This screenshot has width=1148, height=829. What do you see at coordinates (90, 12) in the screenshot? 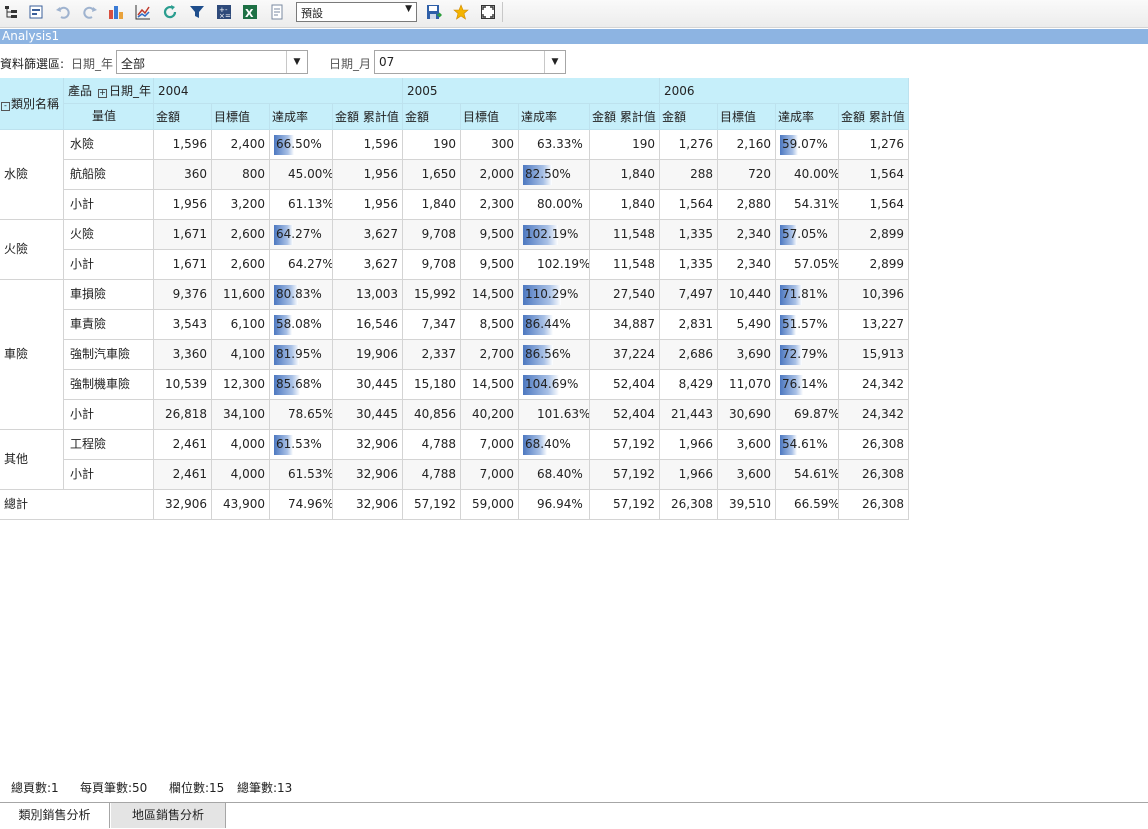
I see `redo-icon` at bounding box center [90, 12].